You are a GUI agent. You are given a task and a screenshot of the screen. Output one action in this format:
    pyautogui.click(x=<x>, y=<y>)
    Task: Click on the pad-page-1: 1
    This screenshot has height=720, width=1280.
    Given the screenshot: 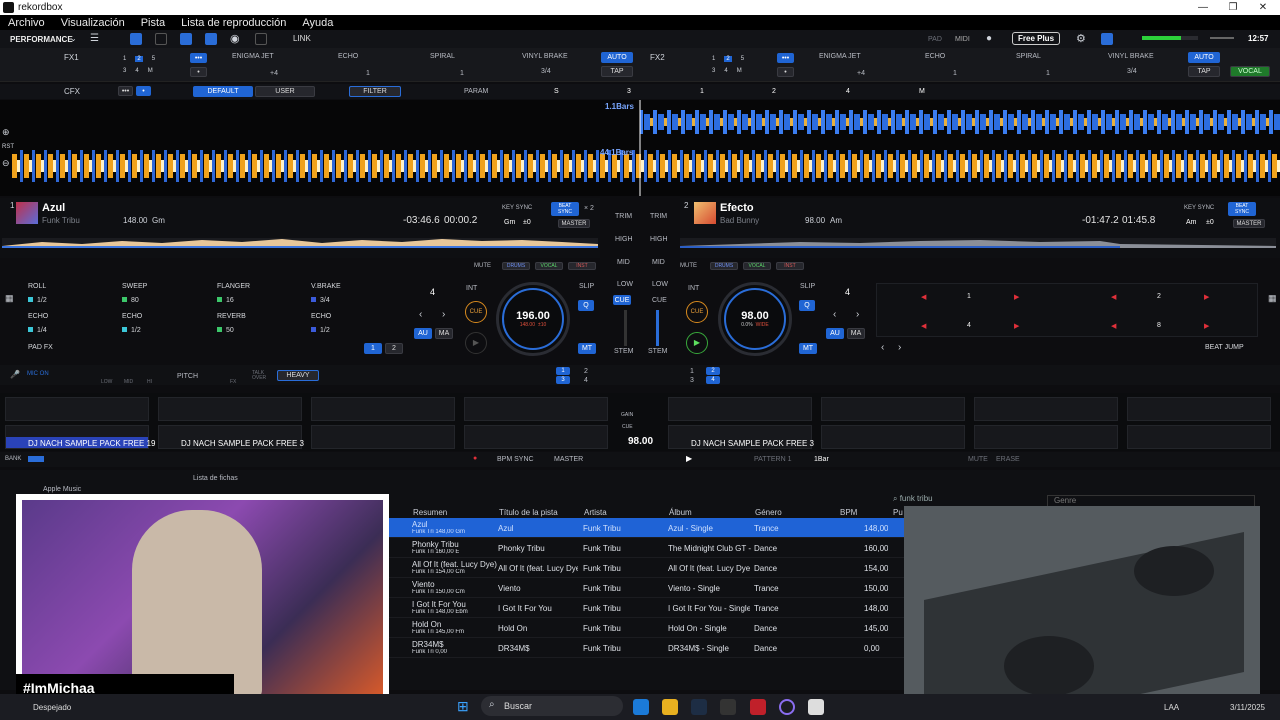 What is the action you would take?
    pyautogui.click(x=373, y=348)
    